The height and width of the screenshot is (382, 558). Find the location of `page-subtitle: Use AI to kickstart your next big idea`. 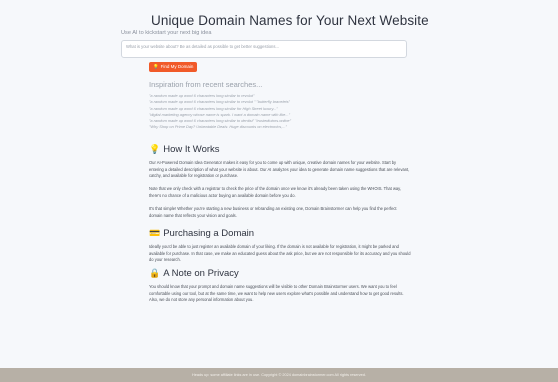

page-subtitle: Use AI to kickstart your next big idea is located at coordinates (166, 33).